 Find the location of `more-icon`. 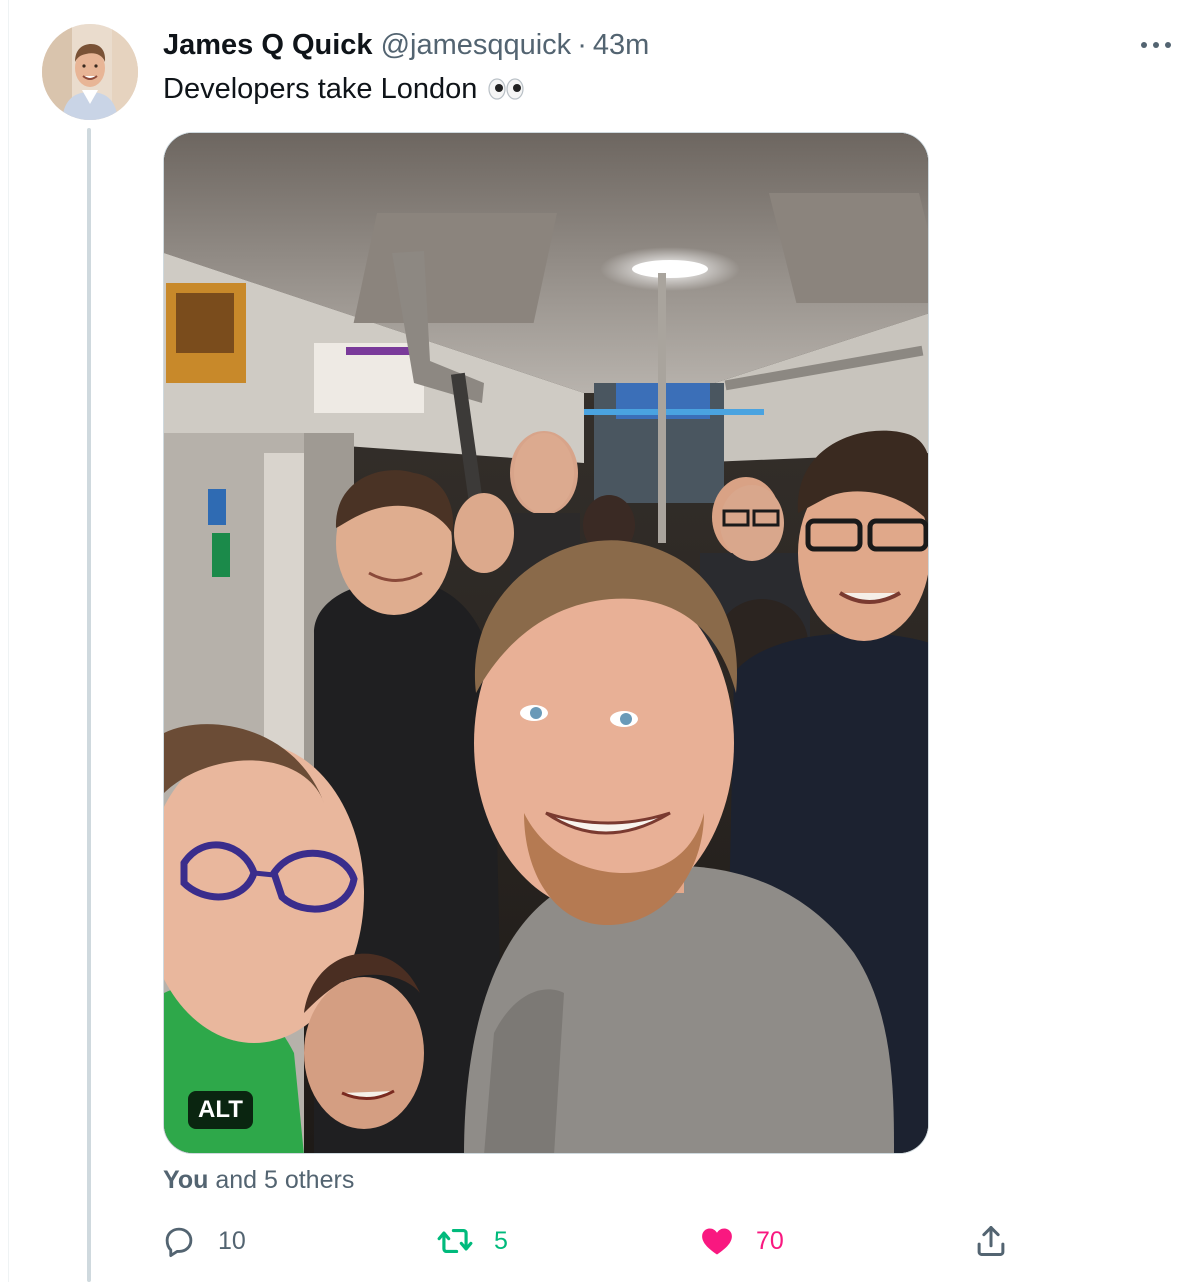

more-icon is located at coordinates (1156, 45).